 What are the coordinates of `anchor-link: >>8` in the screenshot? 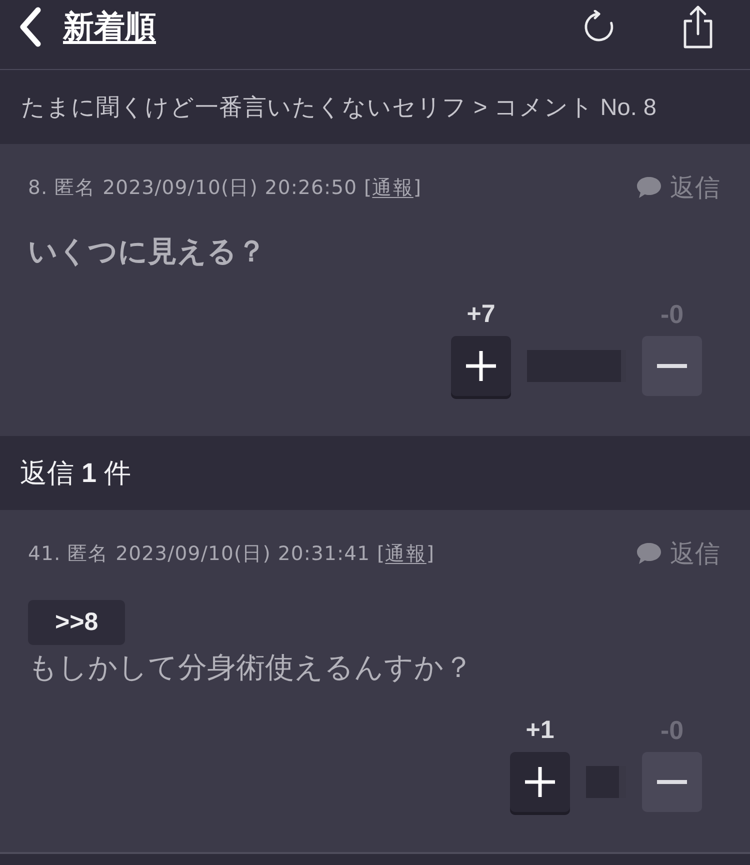 It's located at (77, 622).